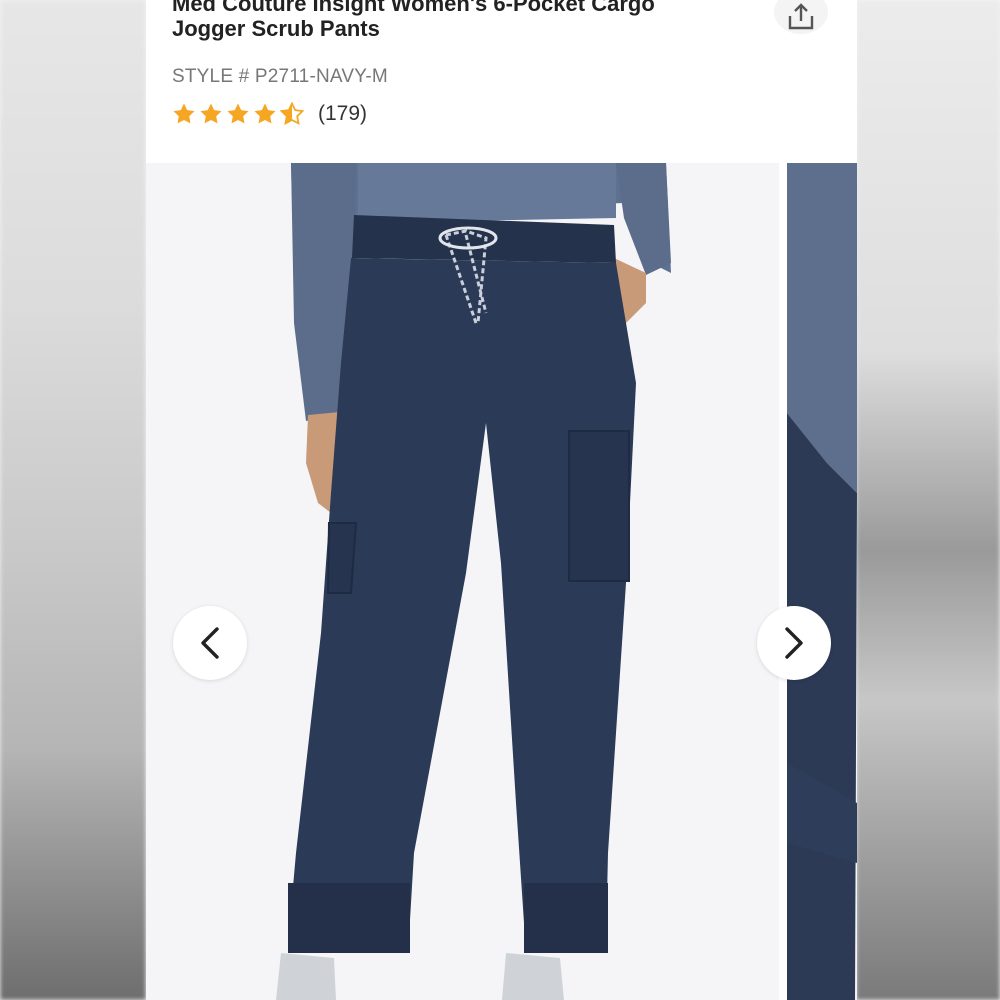 The width and height of the screenshot is (1000, 1000). I want to click on next-photo-preview, so click(822, 581).